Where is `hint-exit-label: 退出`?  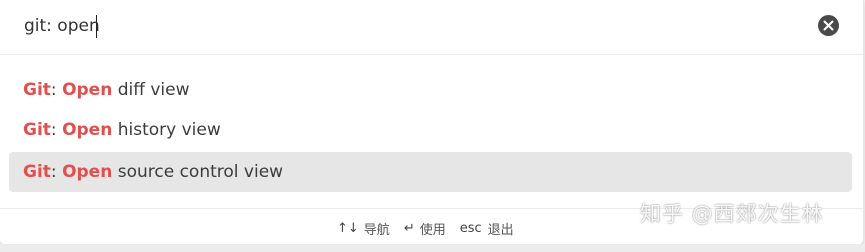 hint-exit-label: 退出 is located at coordinates (500, 230).